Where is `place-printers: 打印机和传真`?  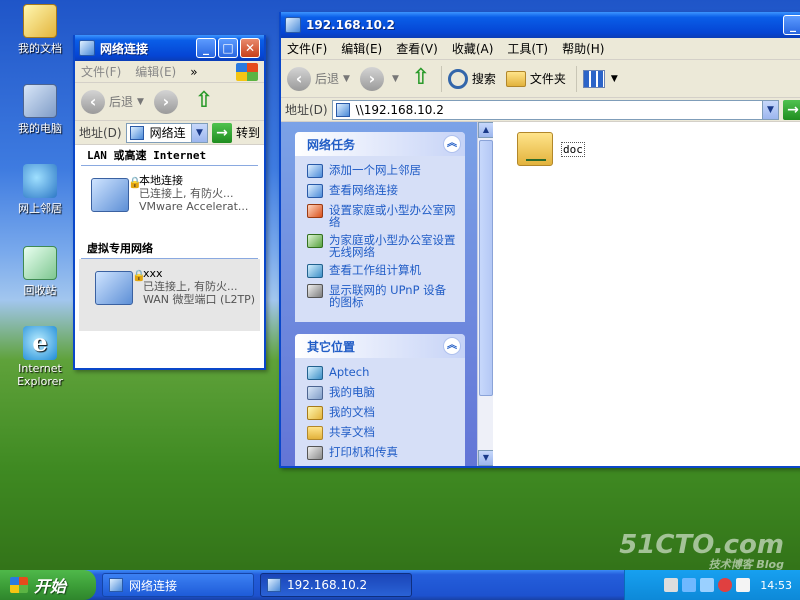
place-printers: 打印机和传真 is located at coordinates (382, 453).